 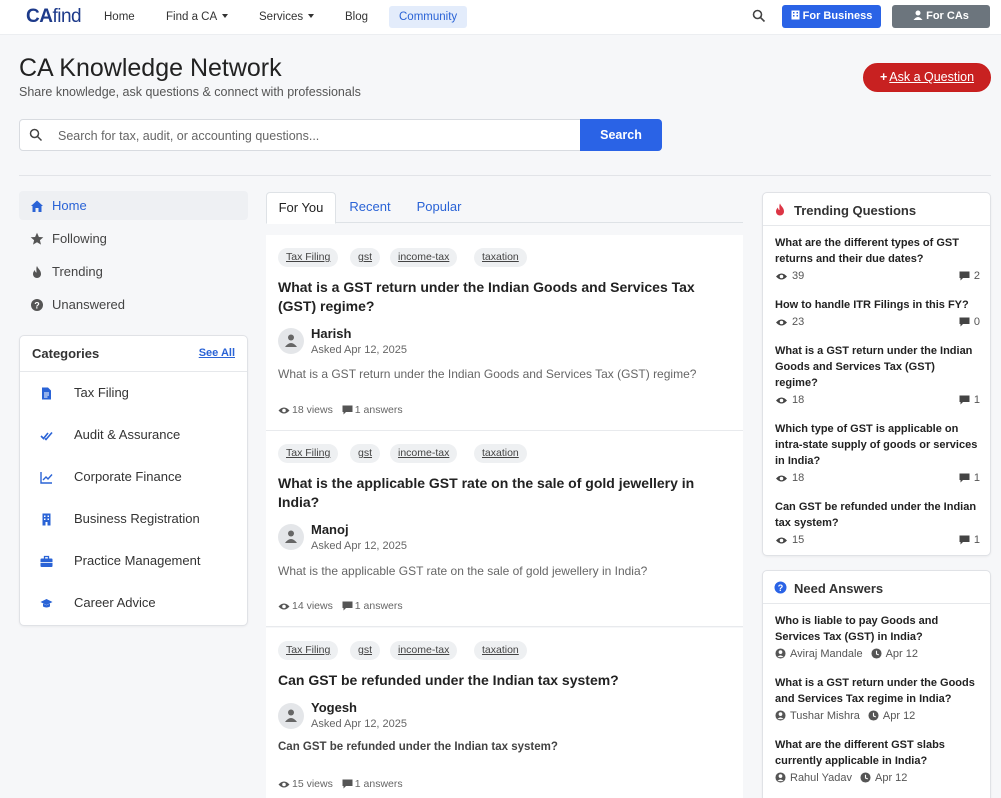 What do you see at coordinates (313, 136) in the screenshot?
I see `search-input` at bounding box center [313, 136].